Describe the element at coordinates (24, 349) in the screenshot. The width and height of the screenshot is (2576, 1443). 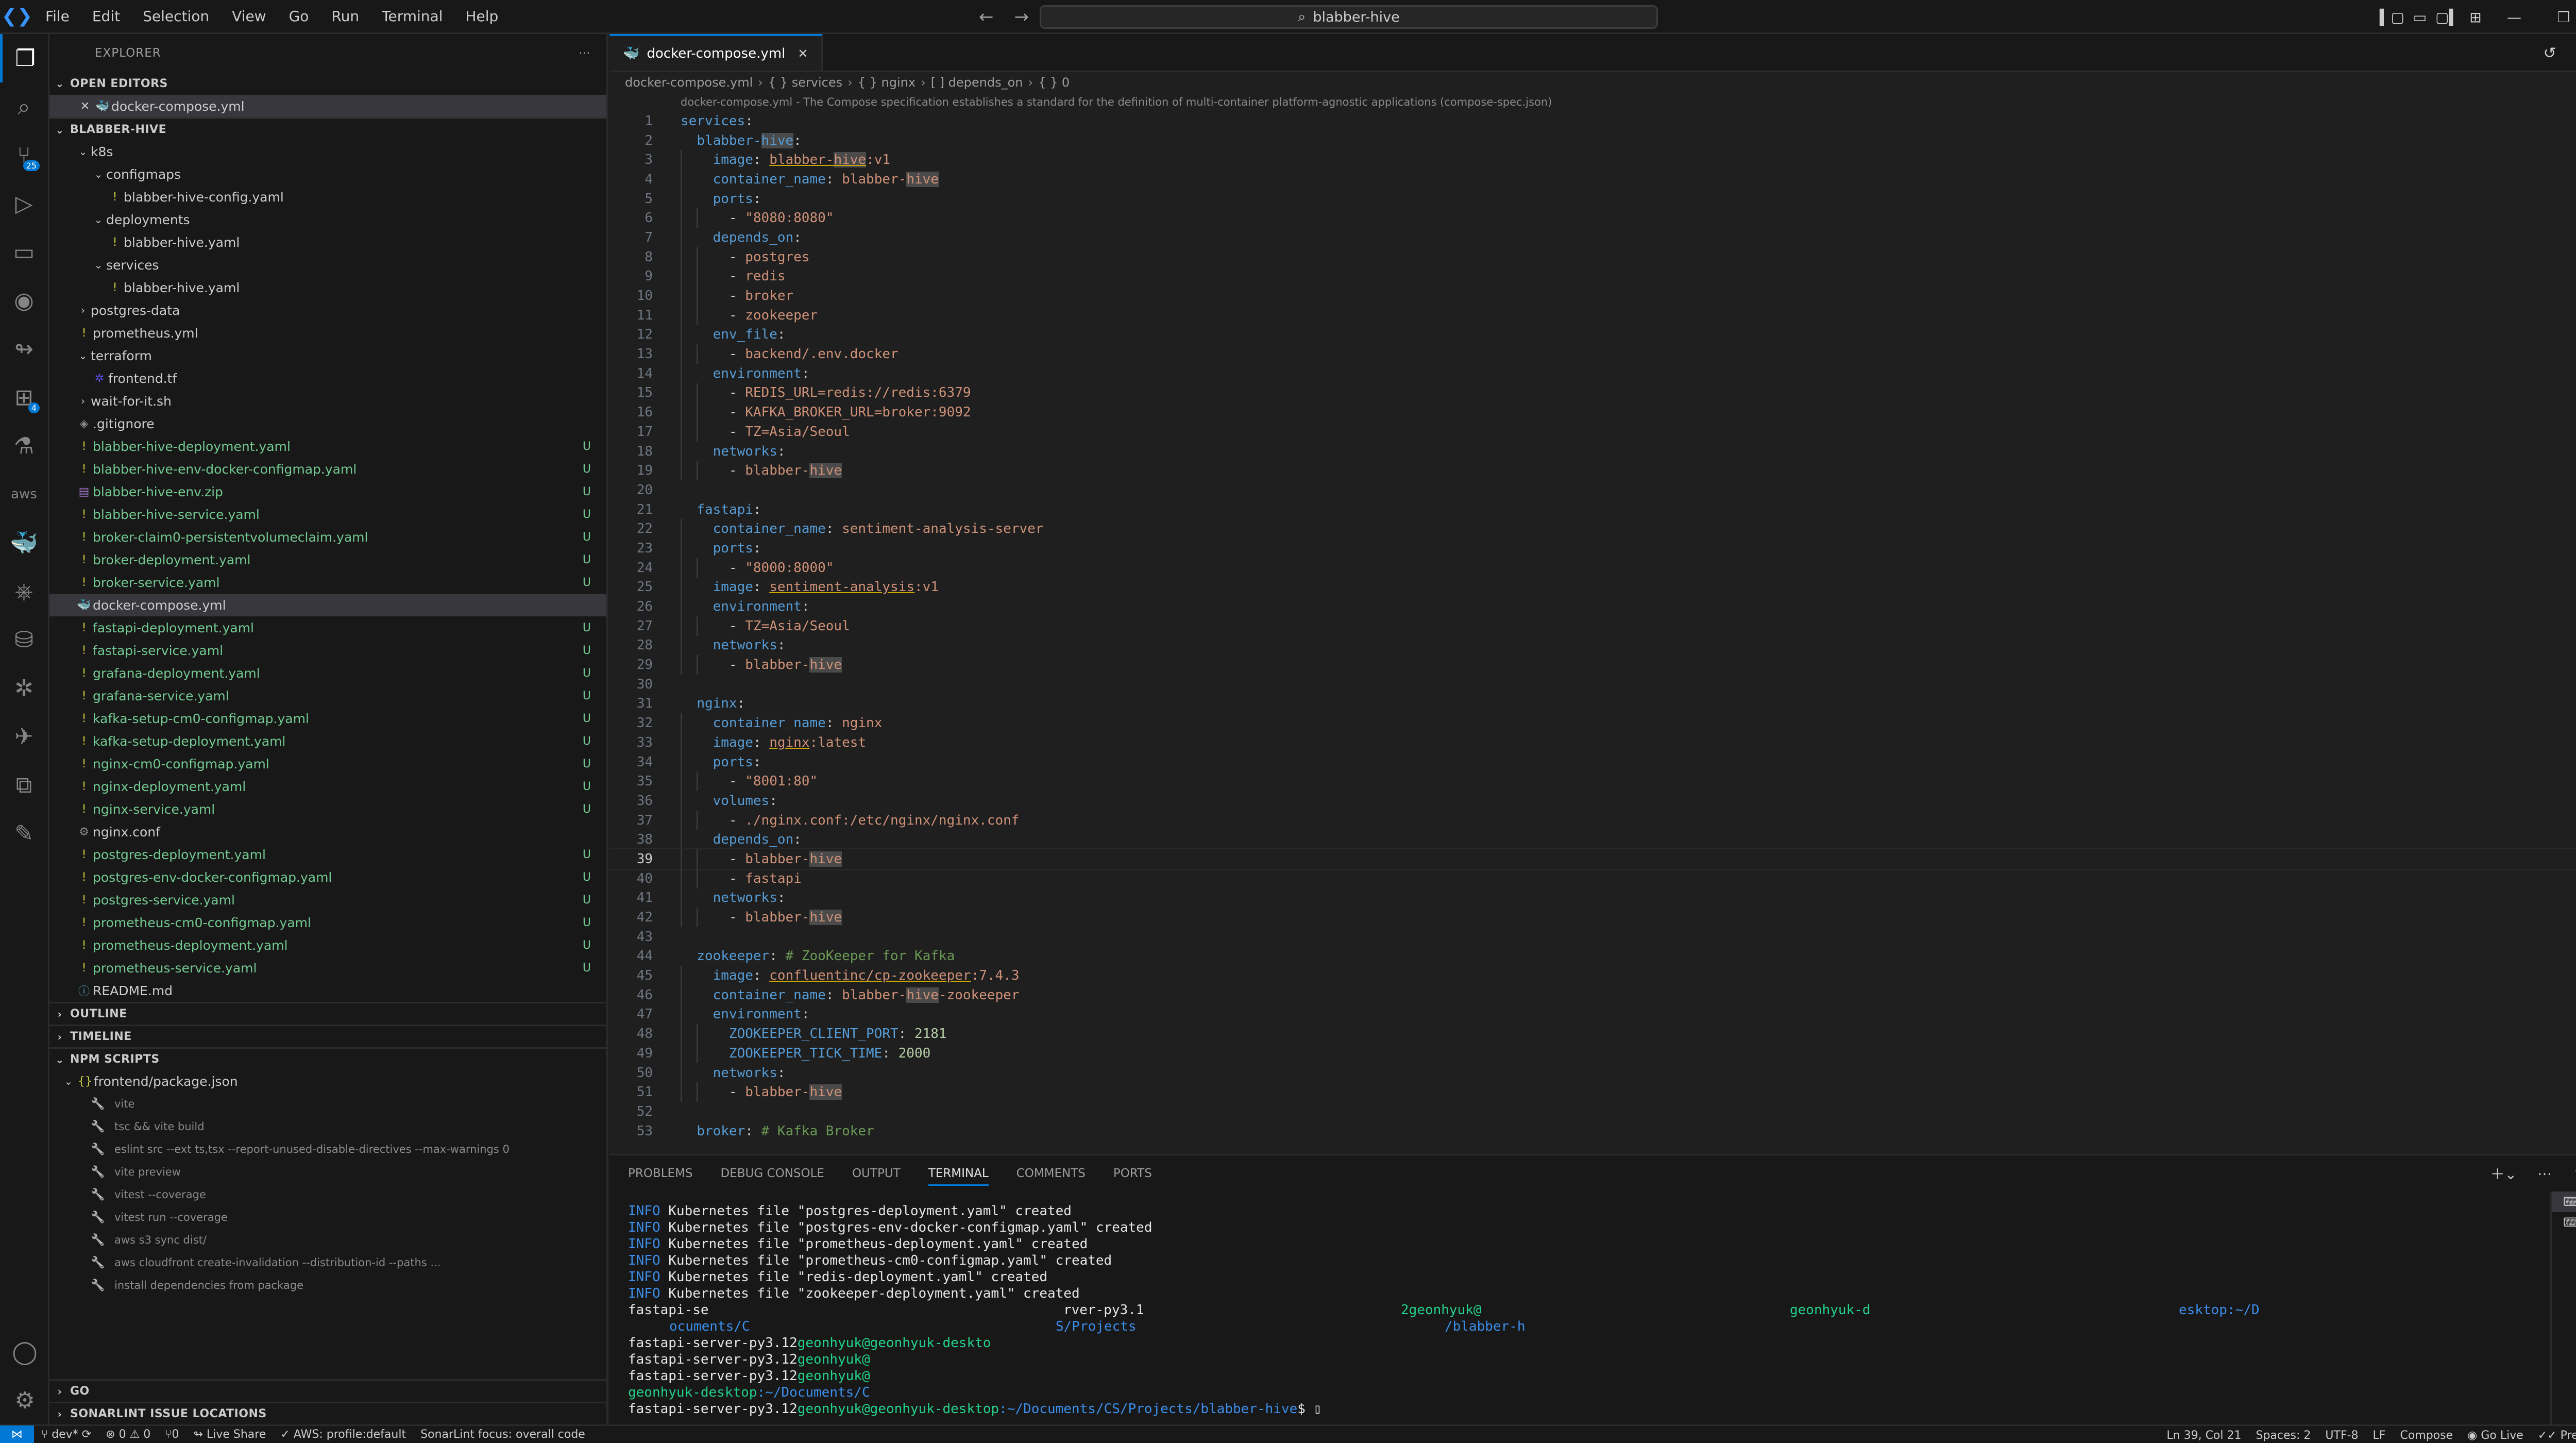
I see `live-share-icon: ↬` at that location.